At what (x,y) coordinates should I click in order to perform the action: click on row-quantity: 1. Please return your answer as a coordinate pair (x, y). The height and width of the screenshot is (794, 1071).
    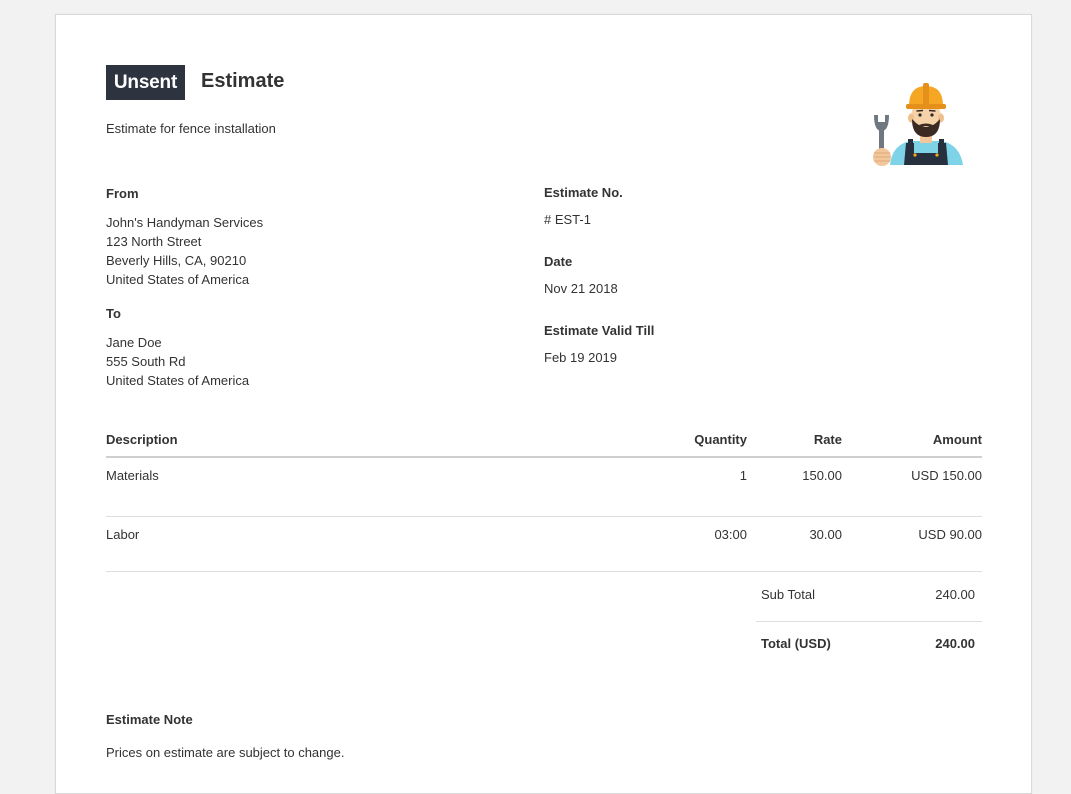
    Looking at the image, I should click on (743, 475).